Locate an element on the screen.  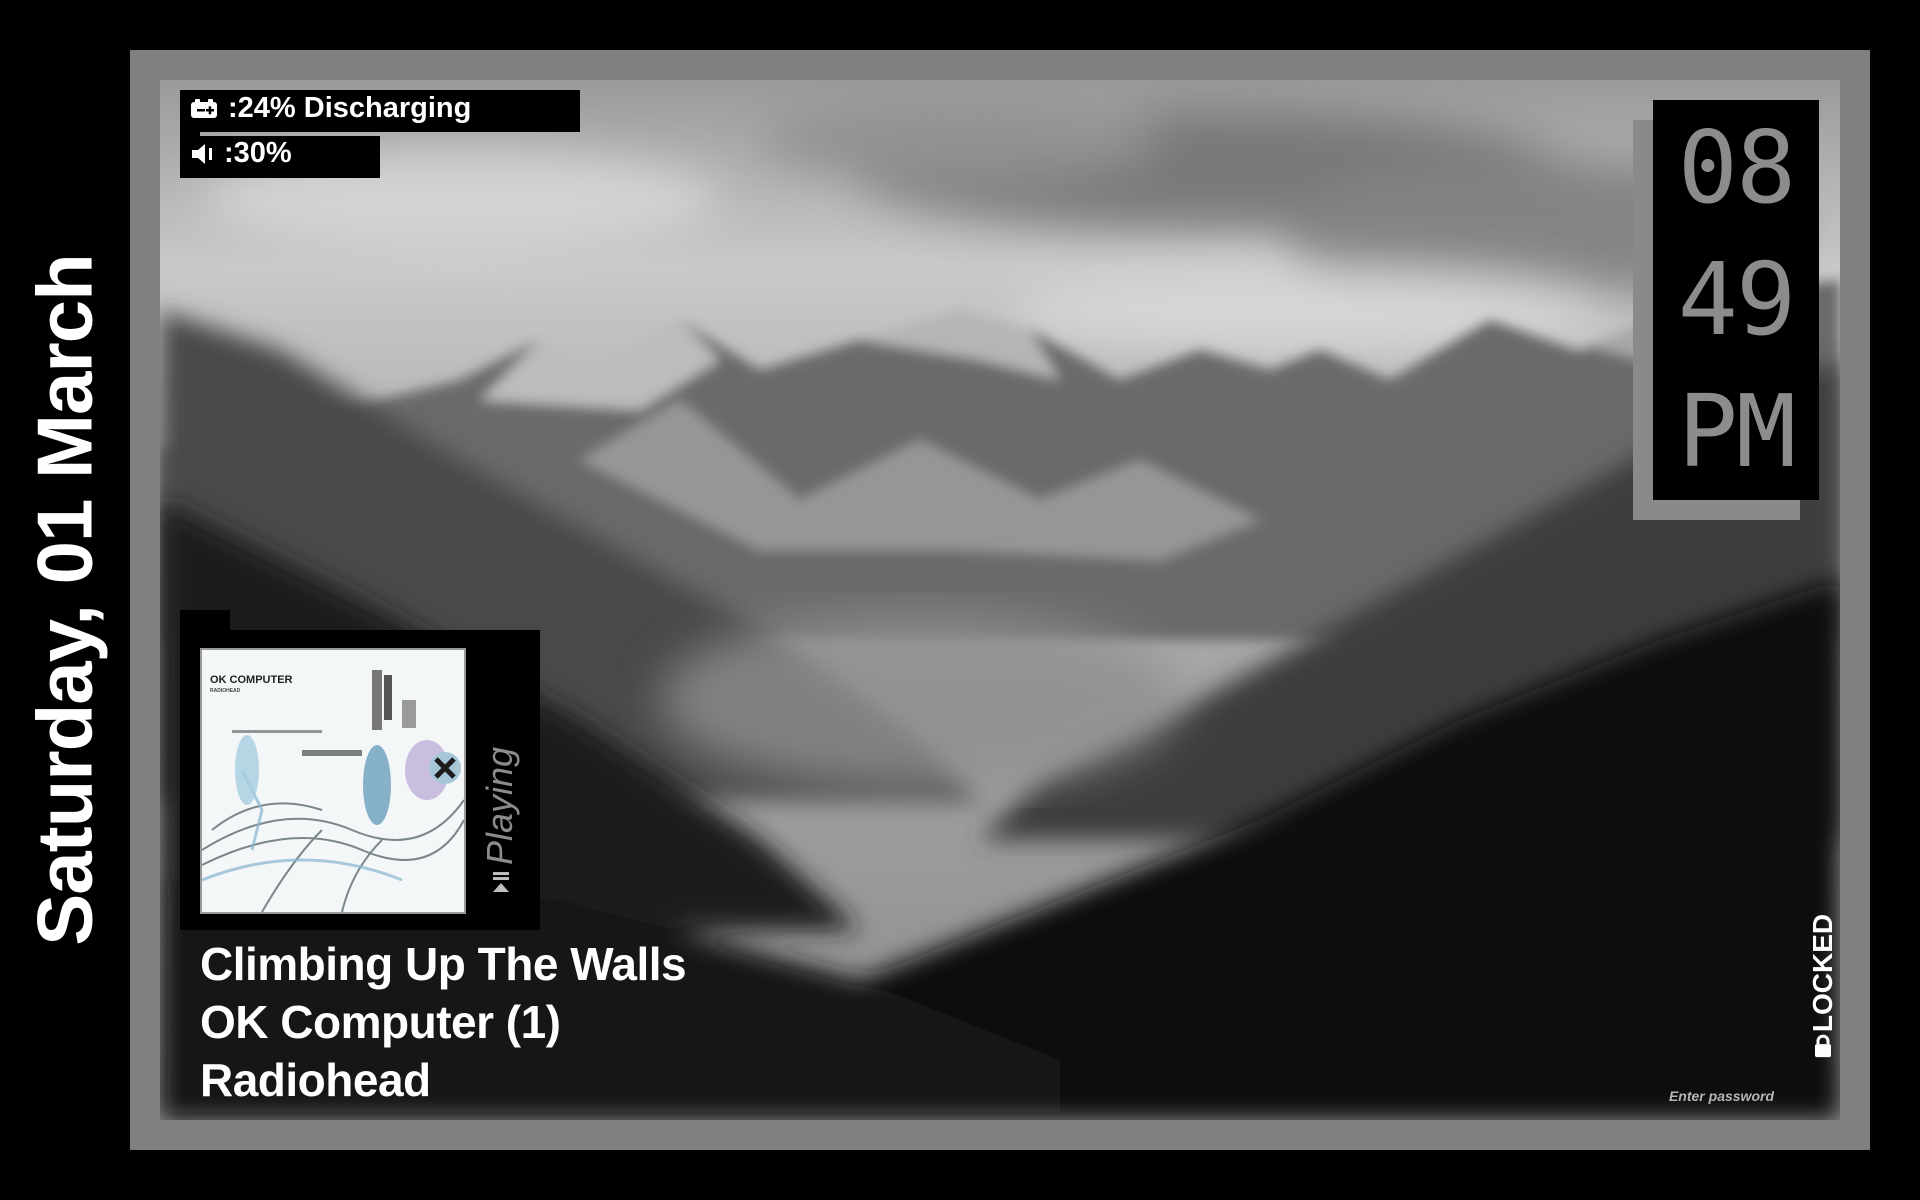
album-name: OK Computer (1) is located at coordinates (380, 1022).